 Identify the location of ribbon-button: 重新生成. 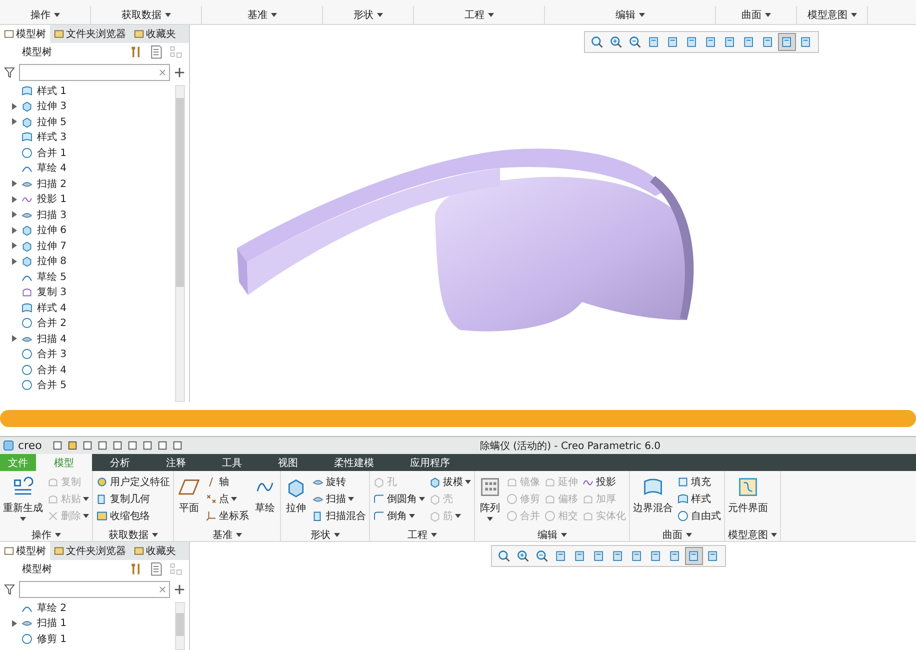
(23, 497).